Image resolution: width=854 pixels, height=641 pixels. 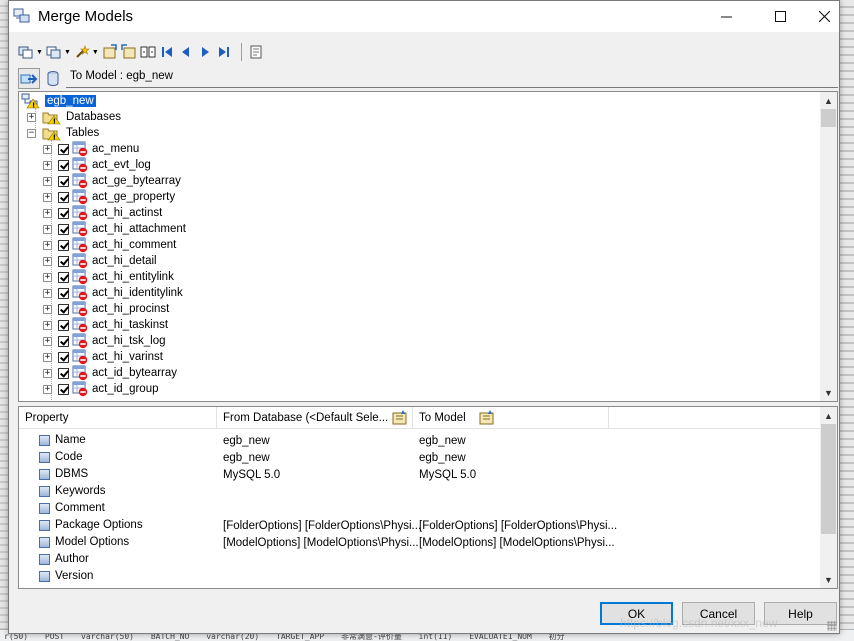 What do you see at coordinates (103, 357) in the screenshot?
I see `table-node: + act_hi_varinst` at bounding box center [103, 357].